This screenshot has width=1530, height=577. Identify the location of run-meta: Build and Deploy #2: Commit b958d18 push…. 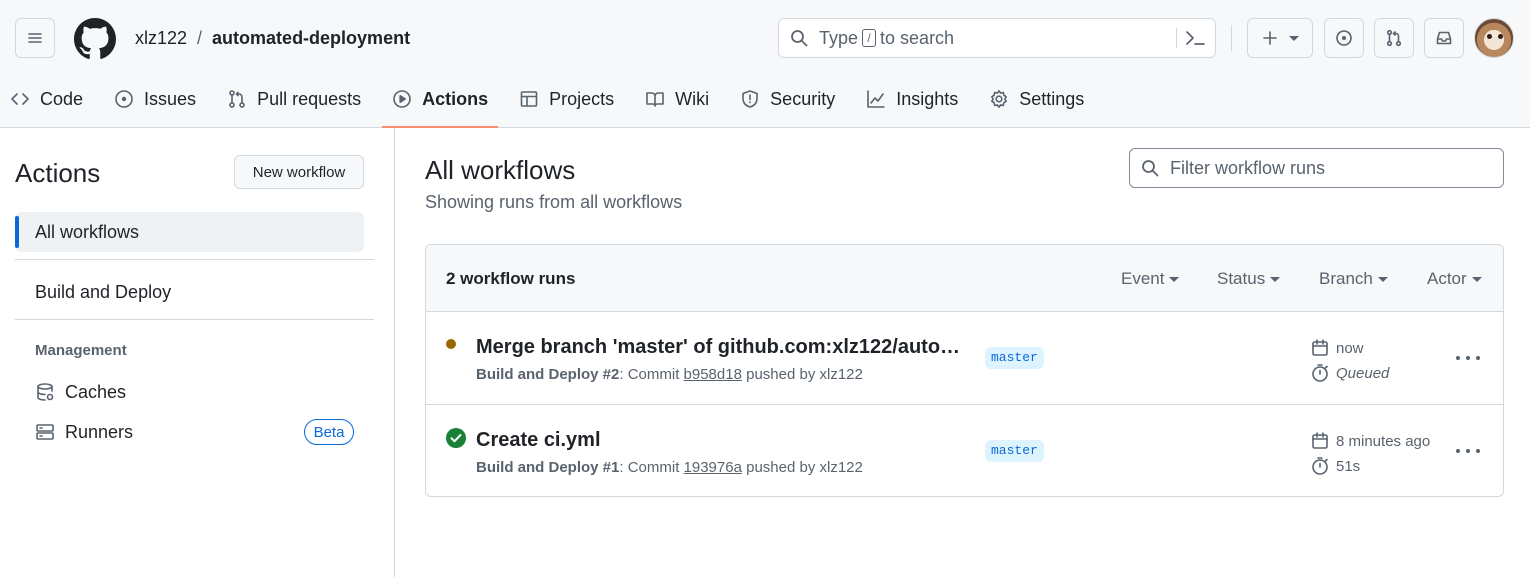
(669, 374).